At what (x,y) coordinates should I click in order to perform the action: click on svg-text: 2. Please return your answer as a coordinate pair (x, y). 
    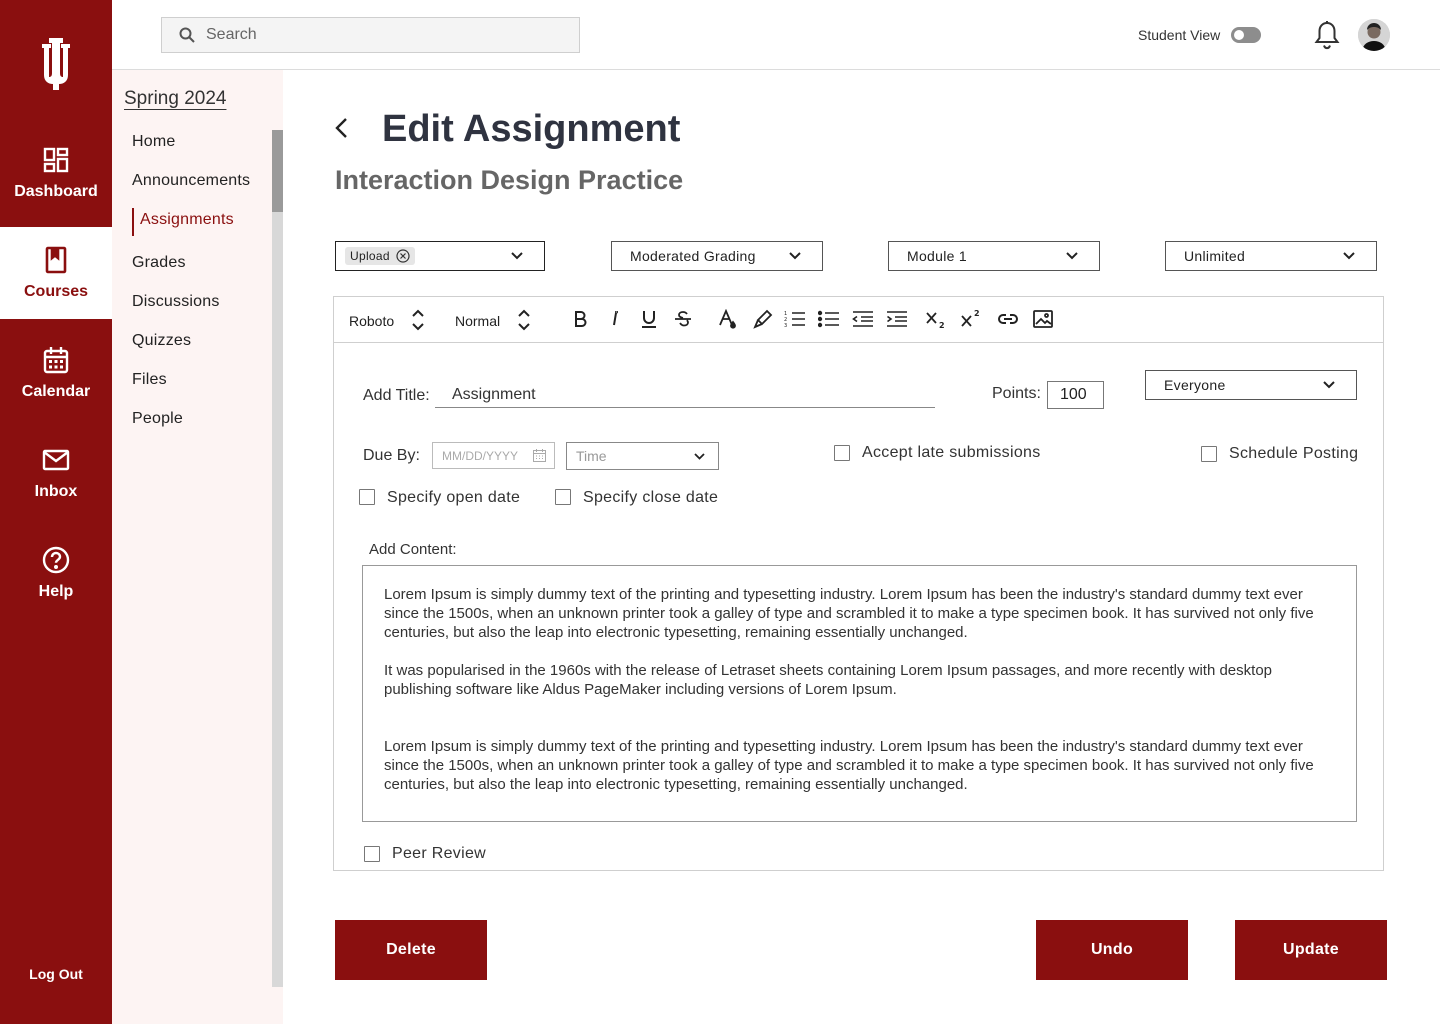
    Looking at the image, I should click on (977, 313).